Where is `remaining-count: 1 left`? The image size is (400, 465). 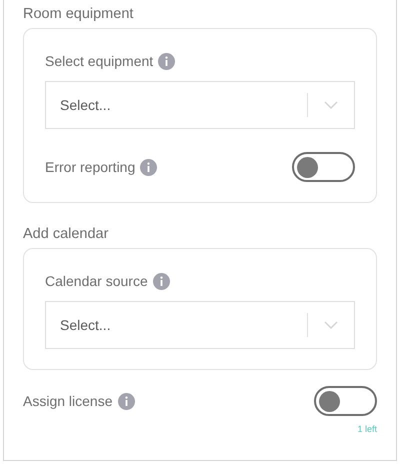 remaining-count: 1 left is located at coordinates (367, 429).